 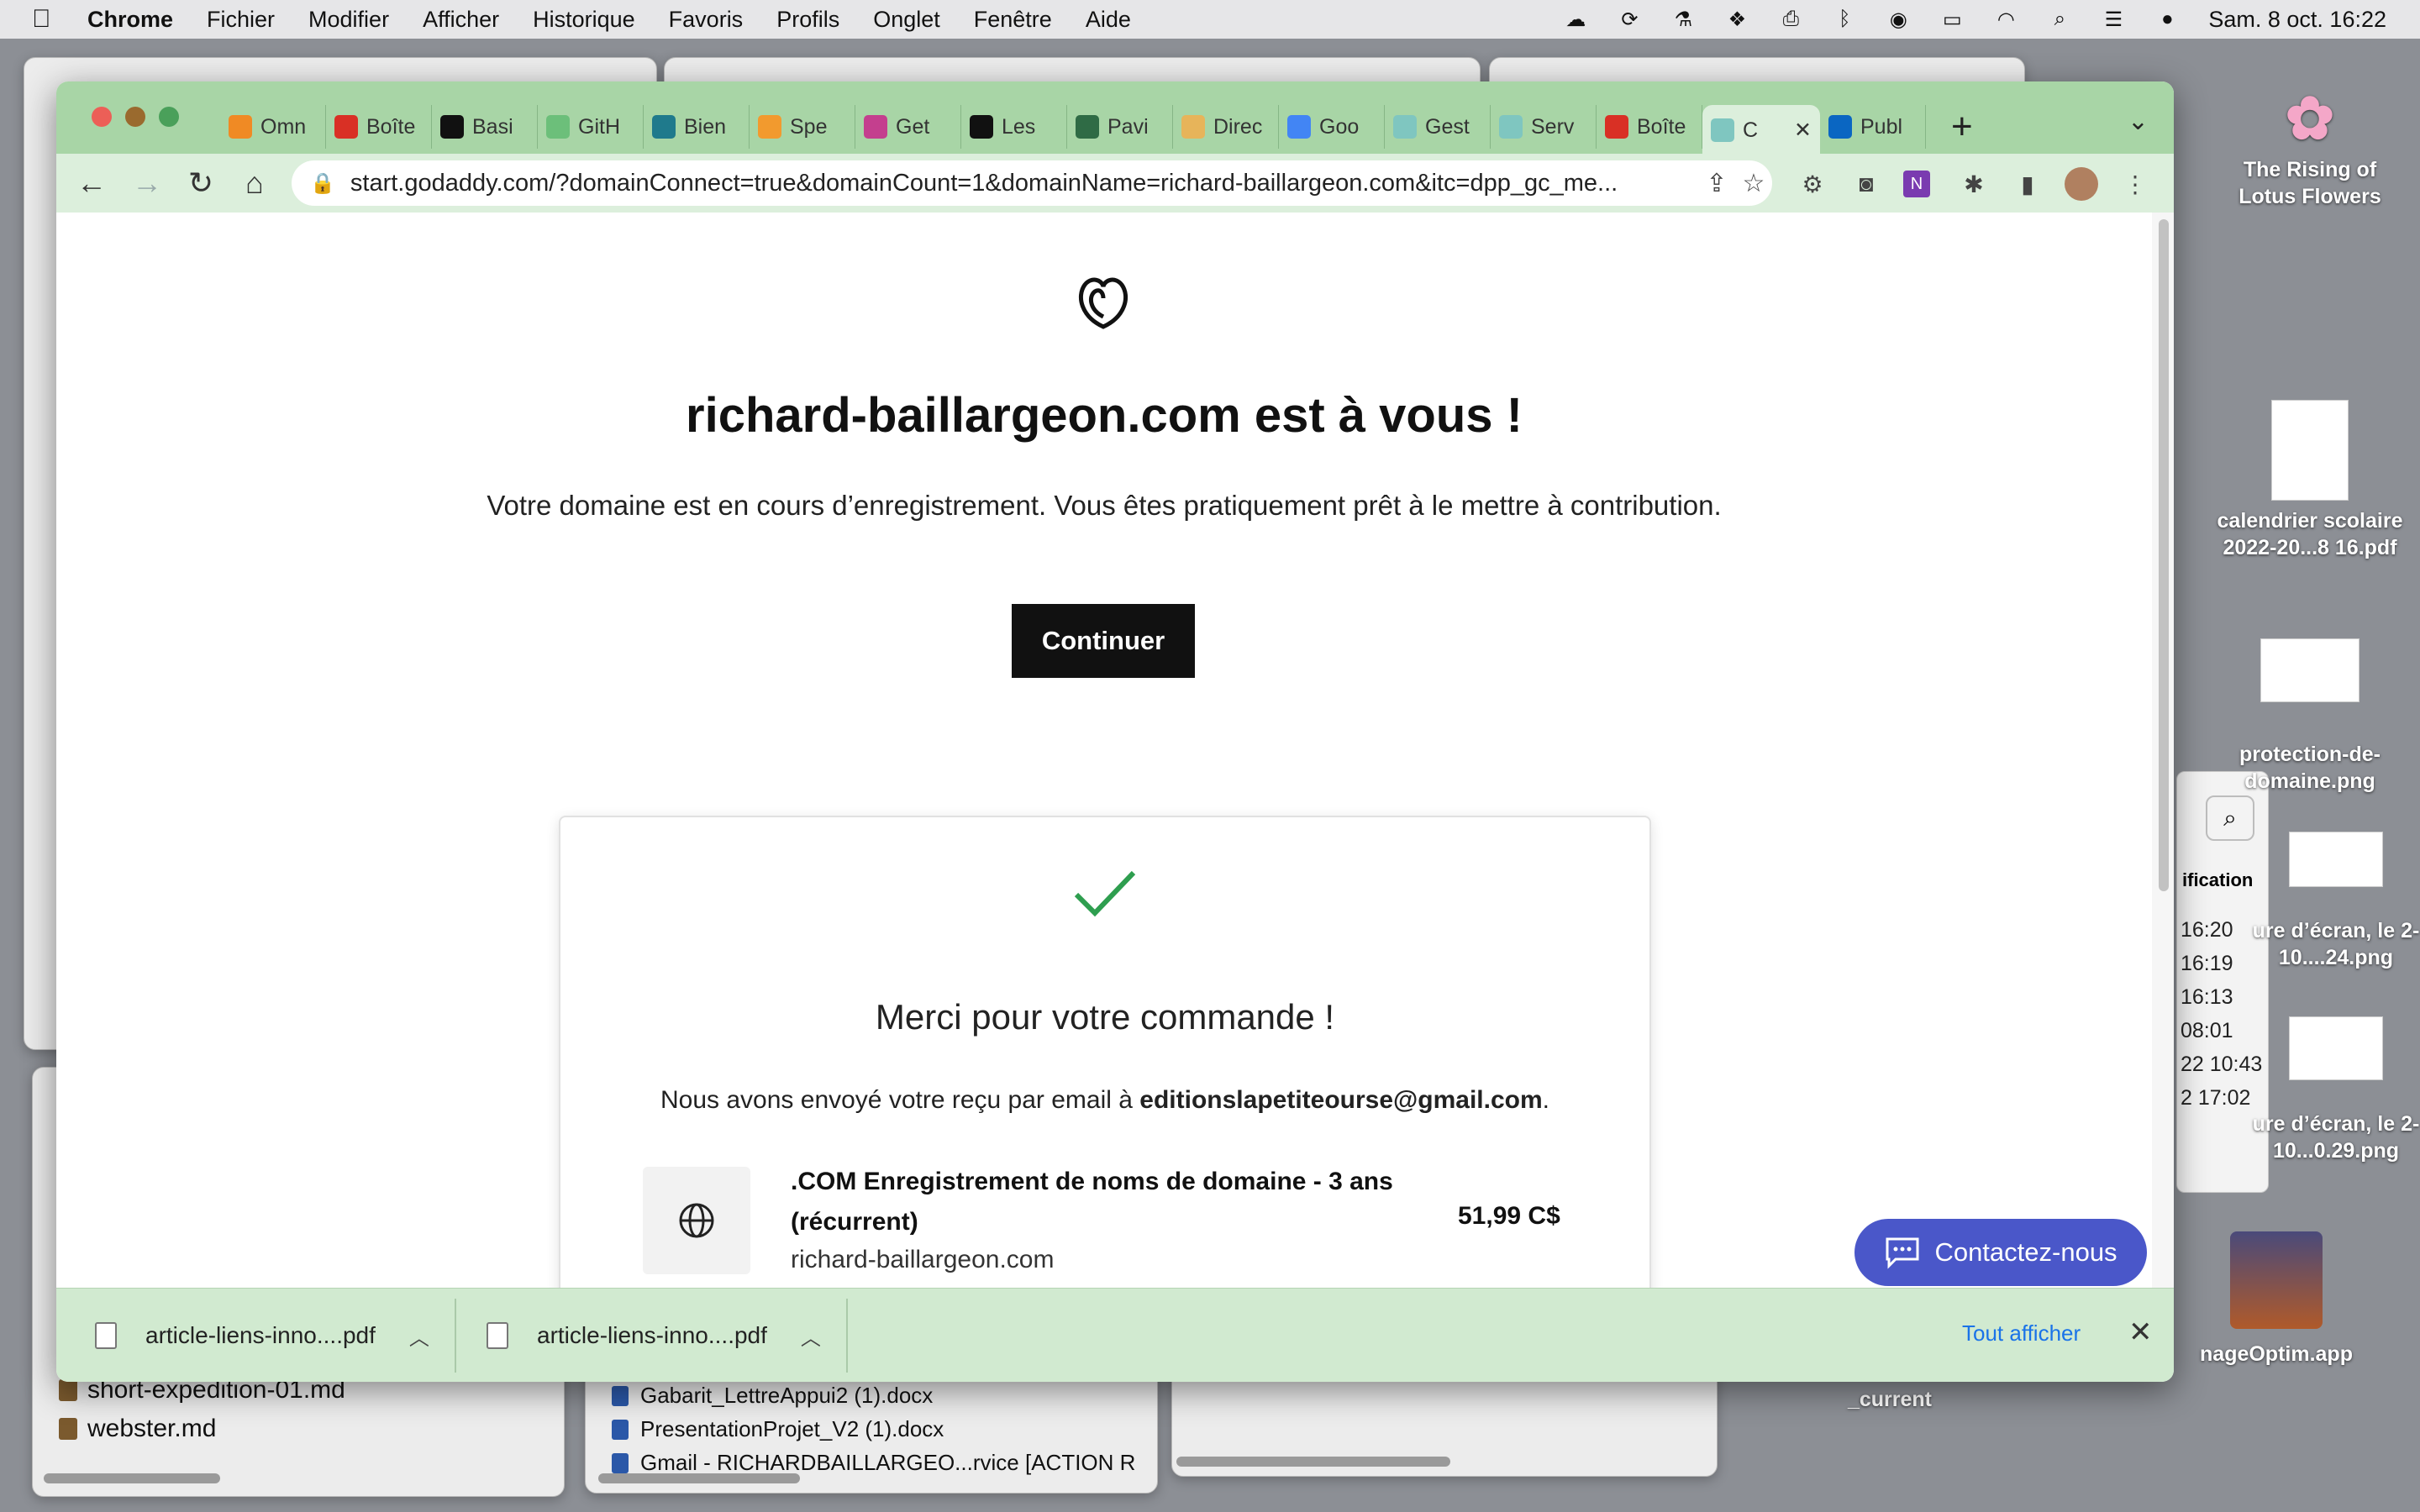 What do you see at coordinates (2276, 1299) in the screenshot?
I see `desktop-icon-imageoptim: nageOptim.app` at bounding box center [2276, 1299].